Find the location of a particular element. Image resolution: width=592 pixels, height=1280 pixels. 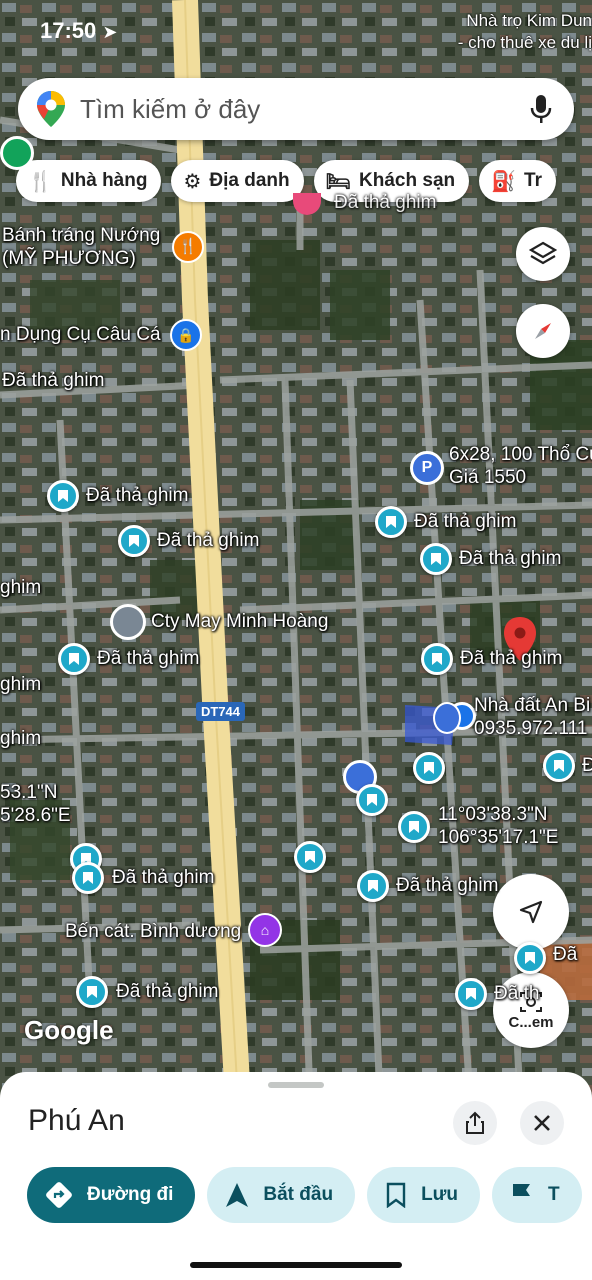

place-title: Phú An is located at coordinates (76, 1120).